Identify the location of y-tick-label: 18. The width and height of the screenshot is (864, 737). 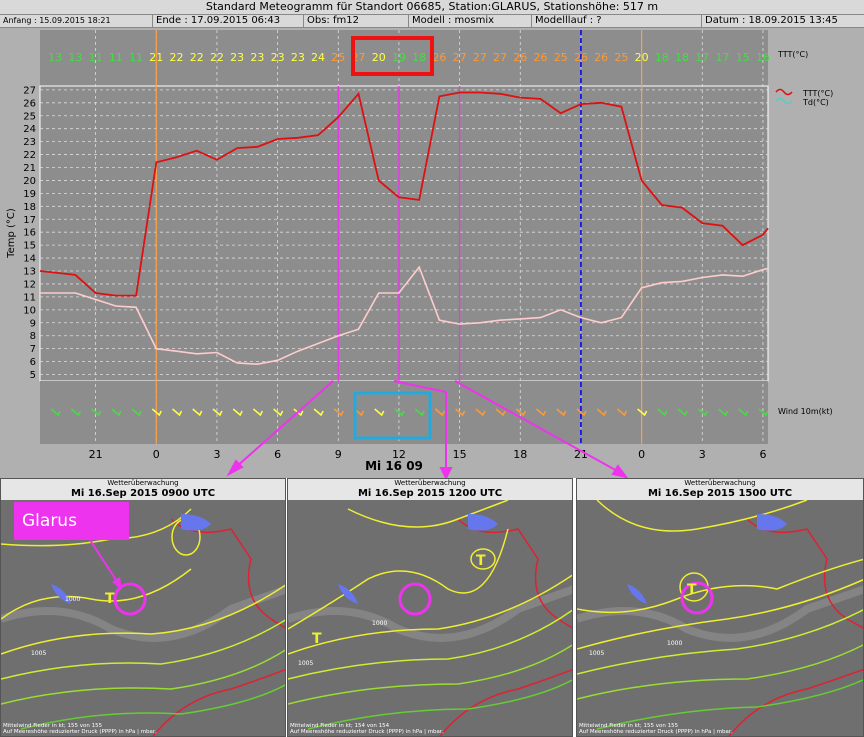
(29, 207).